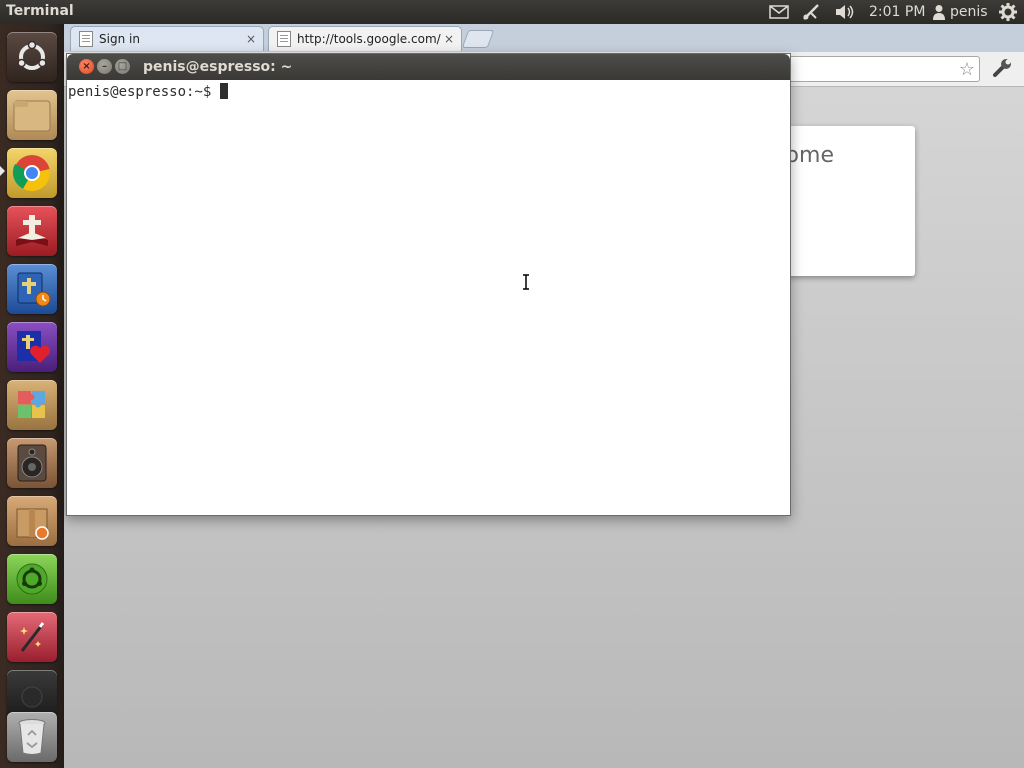 The image size is (1024, 768). What do you see at coordinates (32, 231) in the screenshot?
I see `bible-book-icon` at bounding box center [32, 231].